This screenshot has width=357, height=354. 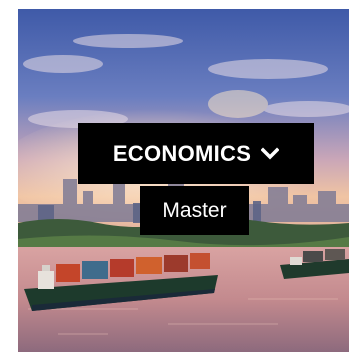 What do you see at coordinates (182, 153) in the screenshot?
I see `category-dropdown-label: ECONOMICS` at bounding box center [182, 153].